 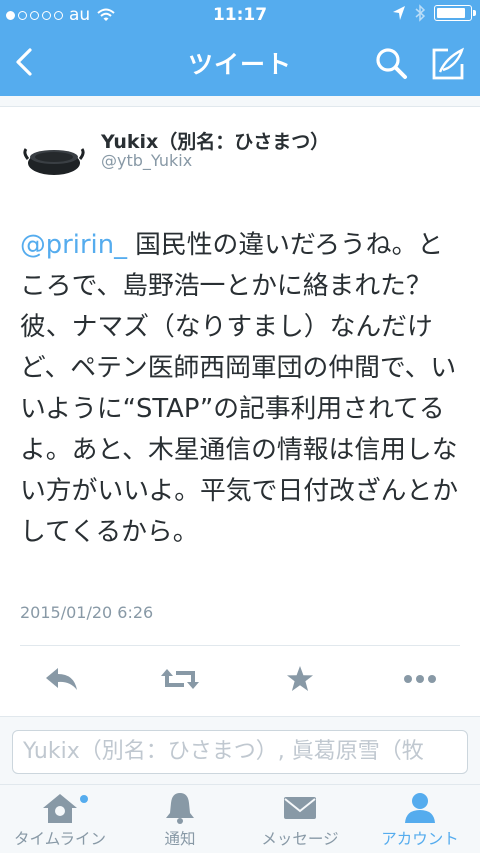 What do you see at coordinates (180, 679) in the screenshot?
I see `retweet-icon` at bounding box center [180, 679].